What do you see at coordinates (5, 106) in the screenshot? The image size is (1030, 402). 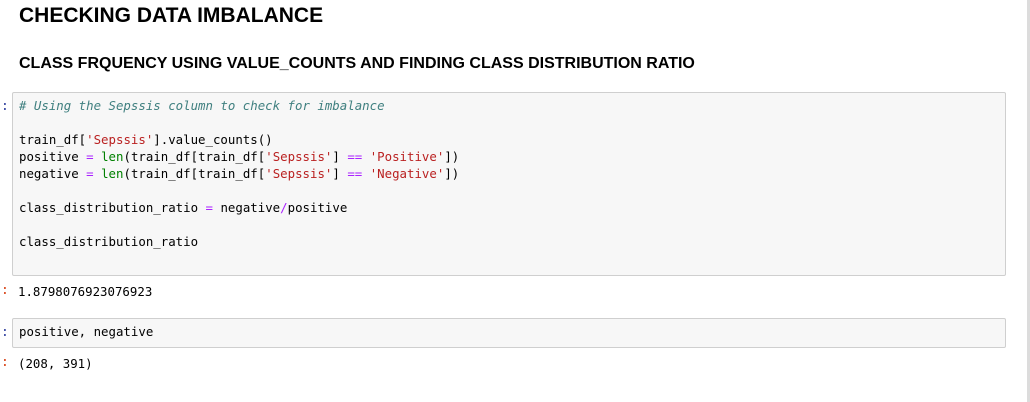 I see `cell-1-input-prompt: :` at bounding box center [5, 106].